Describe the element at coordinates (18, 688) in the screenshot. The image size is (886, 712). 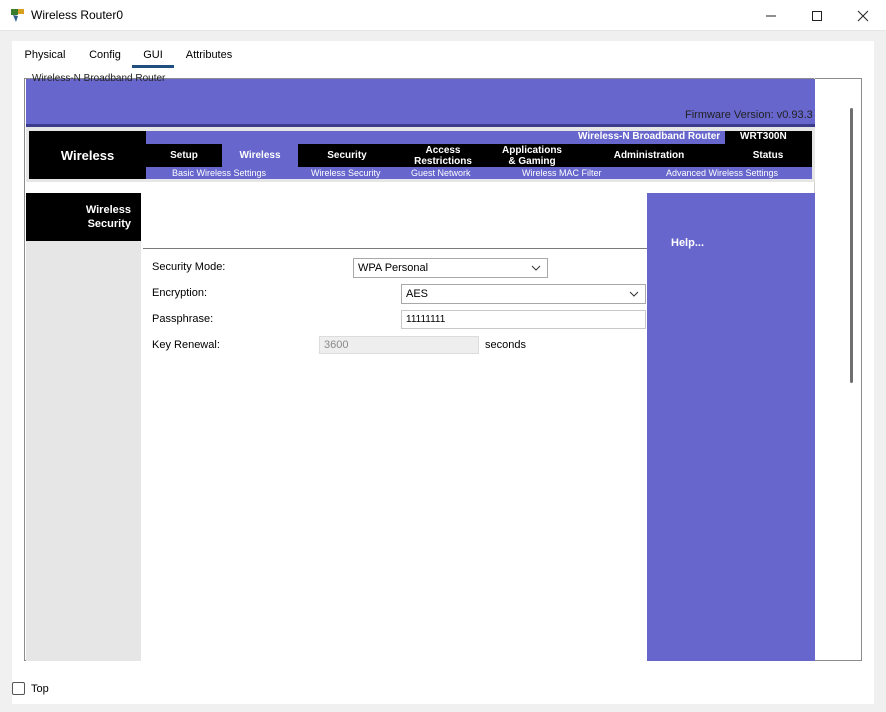
I see `top-checkbox` at that location.